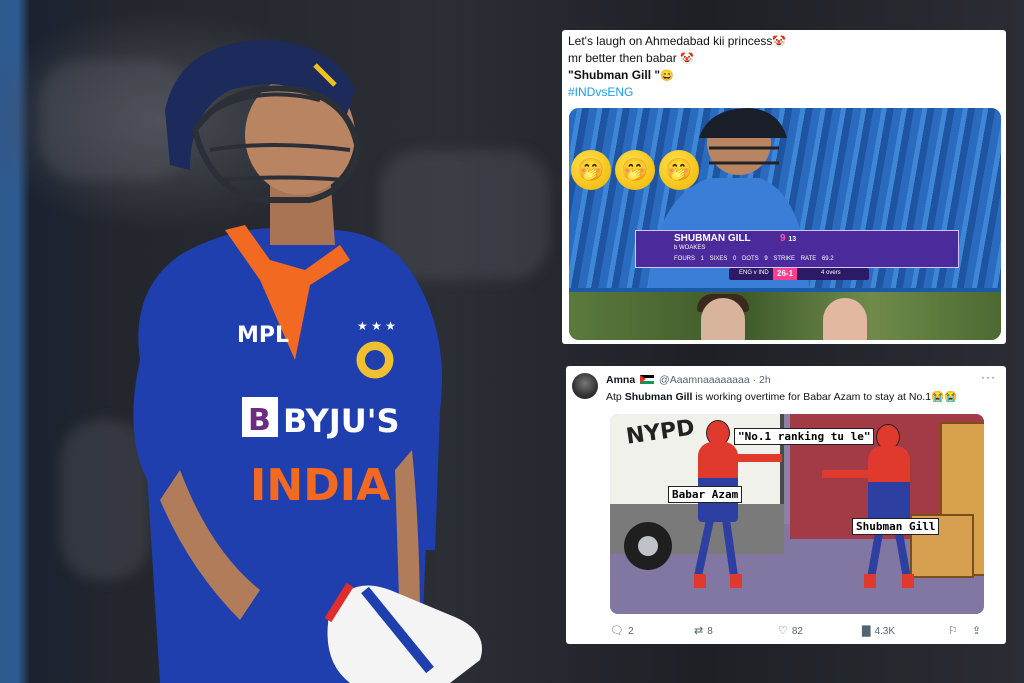 The image size is (1024, 683). Describe the element at coordinates (718, 482) in the screenshot. I see `spiderman-left` at that location.